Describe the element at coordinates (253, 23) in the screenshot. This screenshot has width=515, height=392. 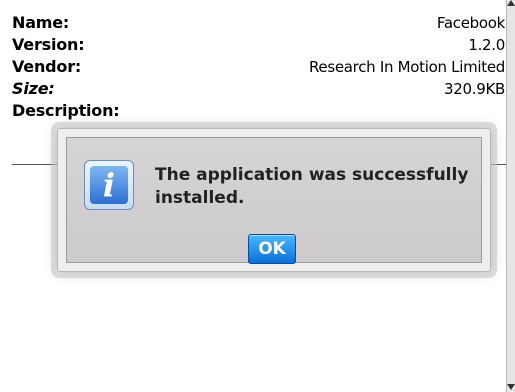
I see `detail-row-name: Name: Facebook` at that location.